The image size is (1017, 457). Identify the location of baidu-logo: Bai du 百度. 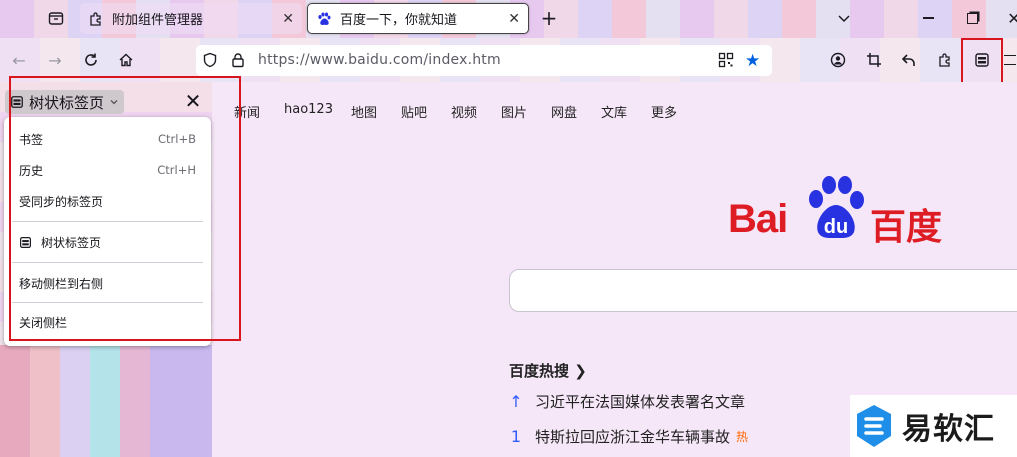
(838, 211).